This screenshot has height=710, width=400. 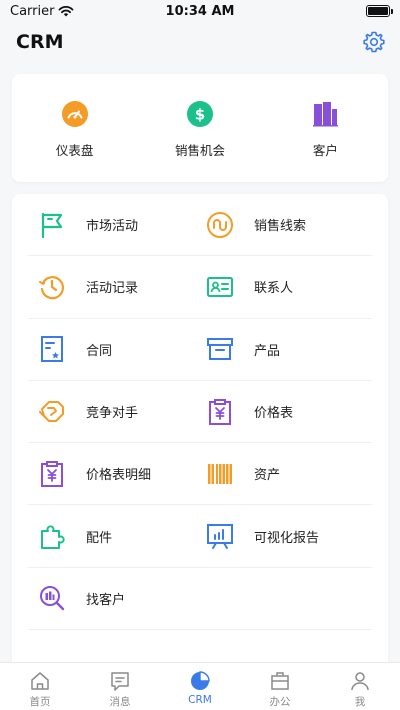 What do you see at coordinates (74, 150) in the screenshot?
I see `quick-label: 仪表盘` at bounding box center [74, 150].